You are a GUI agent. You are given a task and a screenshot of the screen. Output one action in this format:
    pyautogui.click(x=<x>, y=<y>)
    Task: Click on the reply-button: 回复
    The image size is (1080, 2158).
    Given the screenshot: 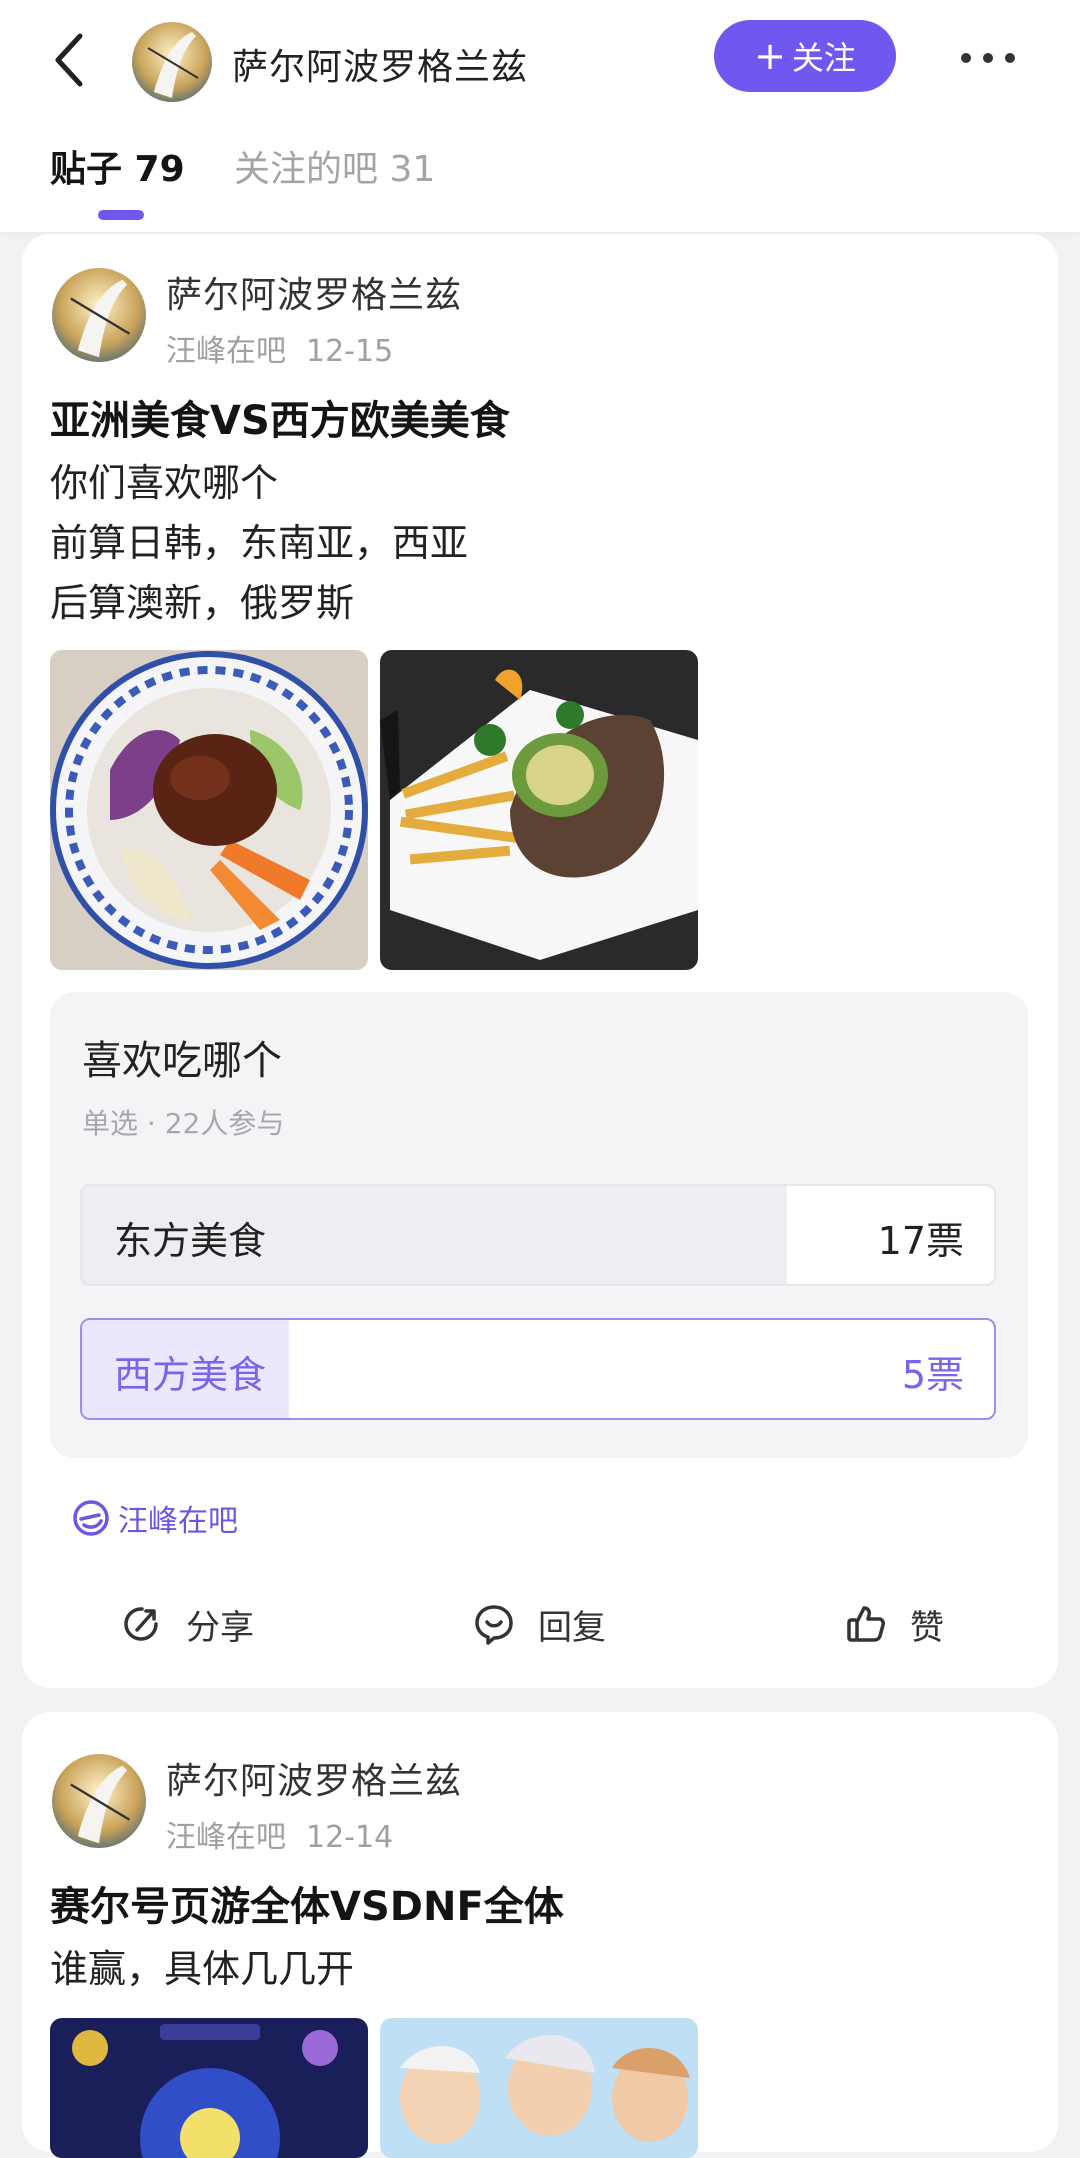 What is the action you would take?
    pyautogui.click(x=539, y=1624)
    